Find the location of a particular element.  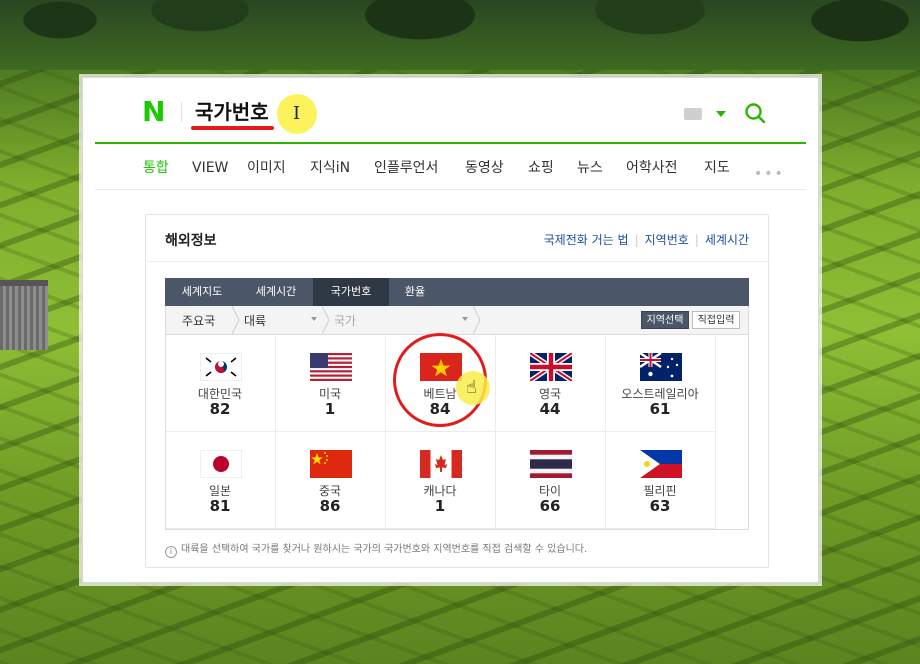

uk-flag-icon is located at coordinates (551, 367).